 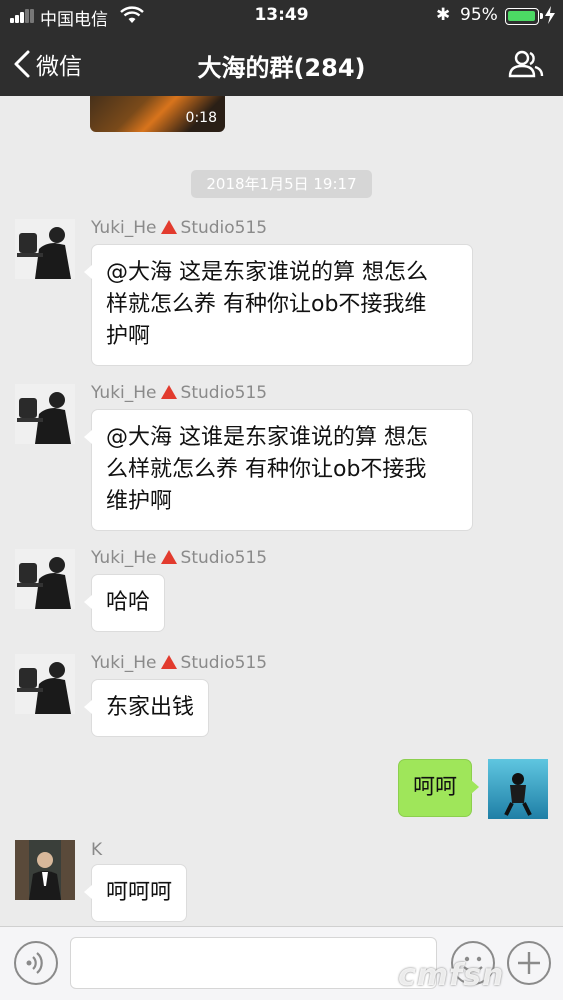 I want to click on my-avatar, so click(x=518, y=789).